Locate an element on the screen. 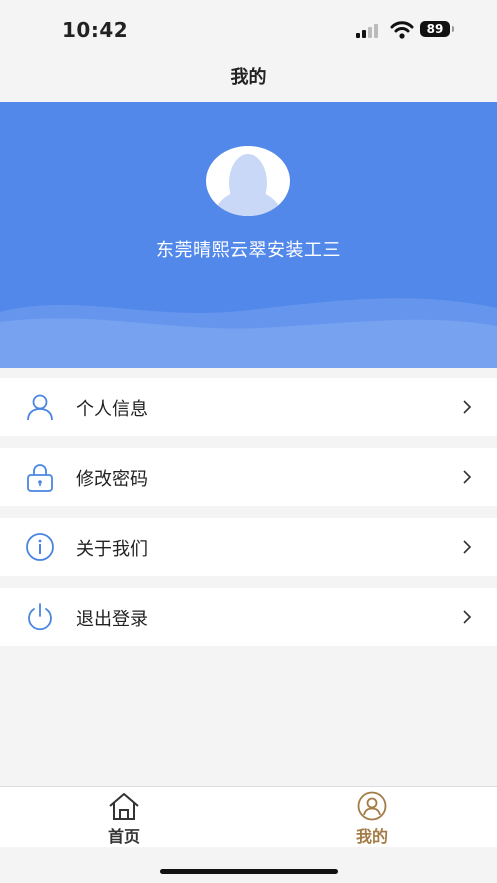 This screenshot has height=883, width=497. menu-item-change-password: 修改密码 is located at coordinates (248, 477).